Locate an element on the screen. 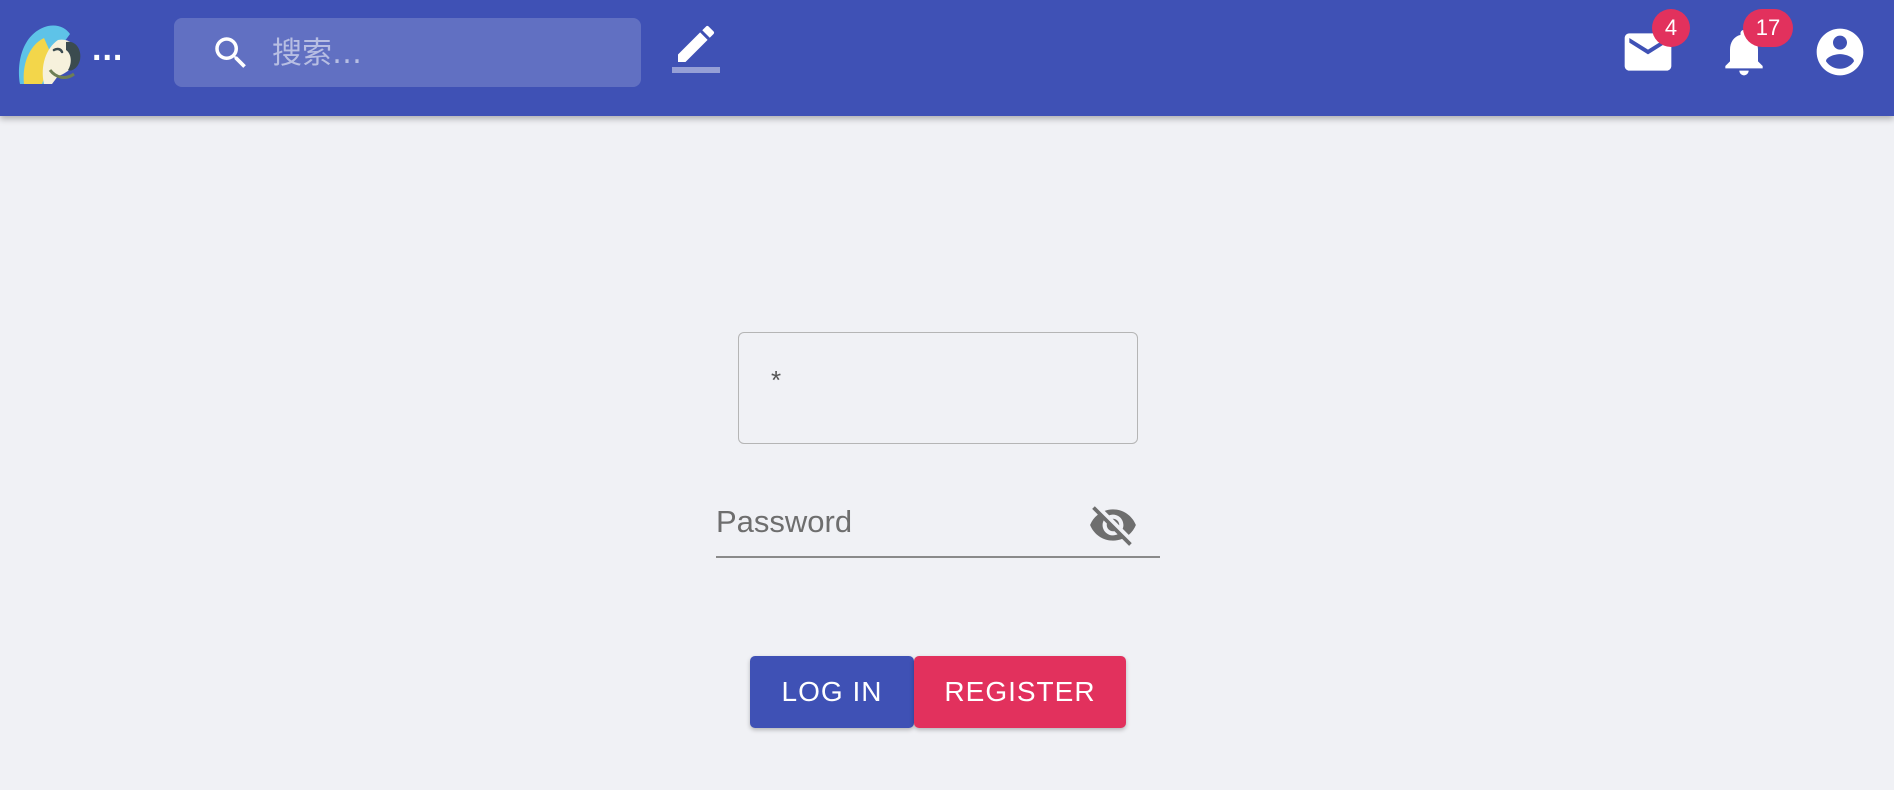 This screenshot has width=1894, height=790. username-field: * is located at coordinates (938, 388).